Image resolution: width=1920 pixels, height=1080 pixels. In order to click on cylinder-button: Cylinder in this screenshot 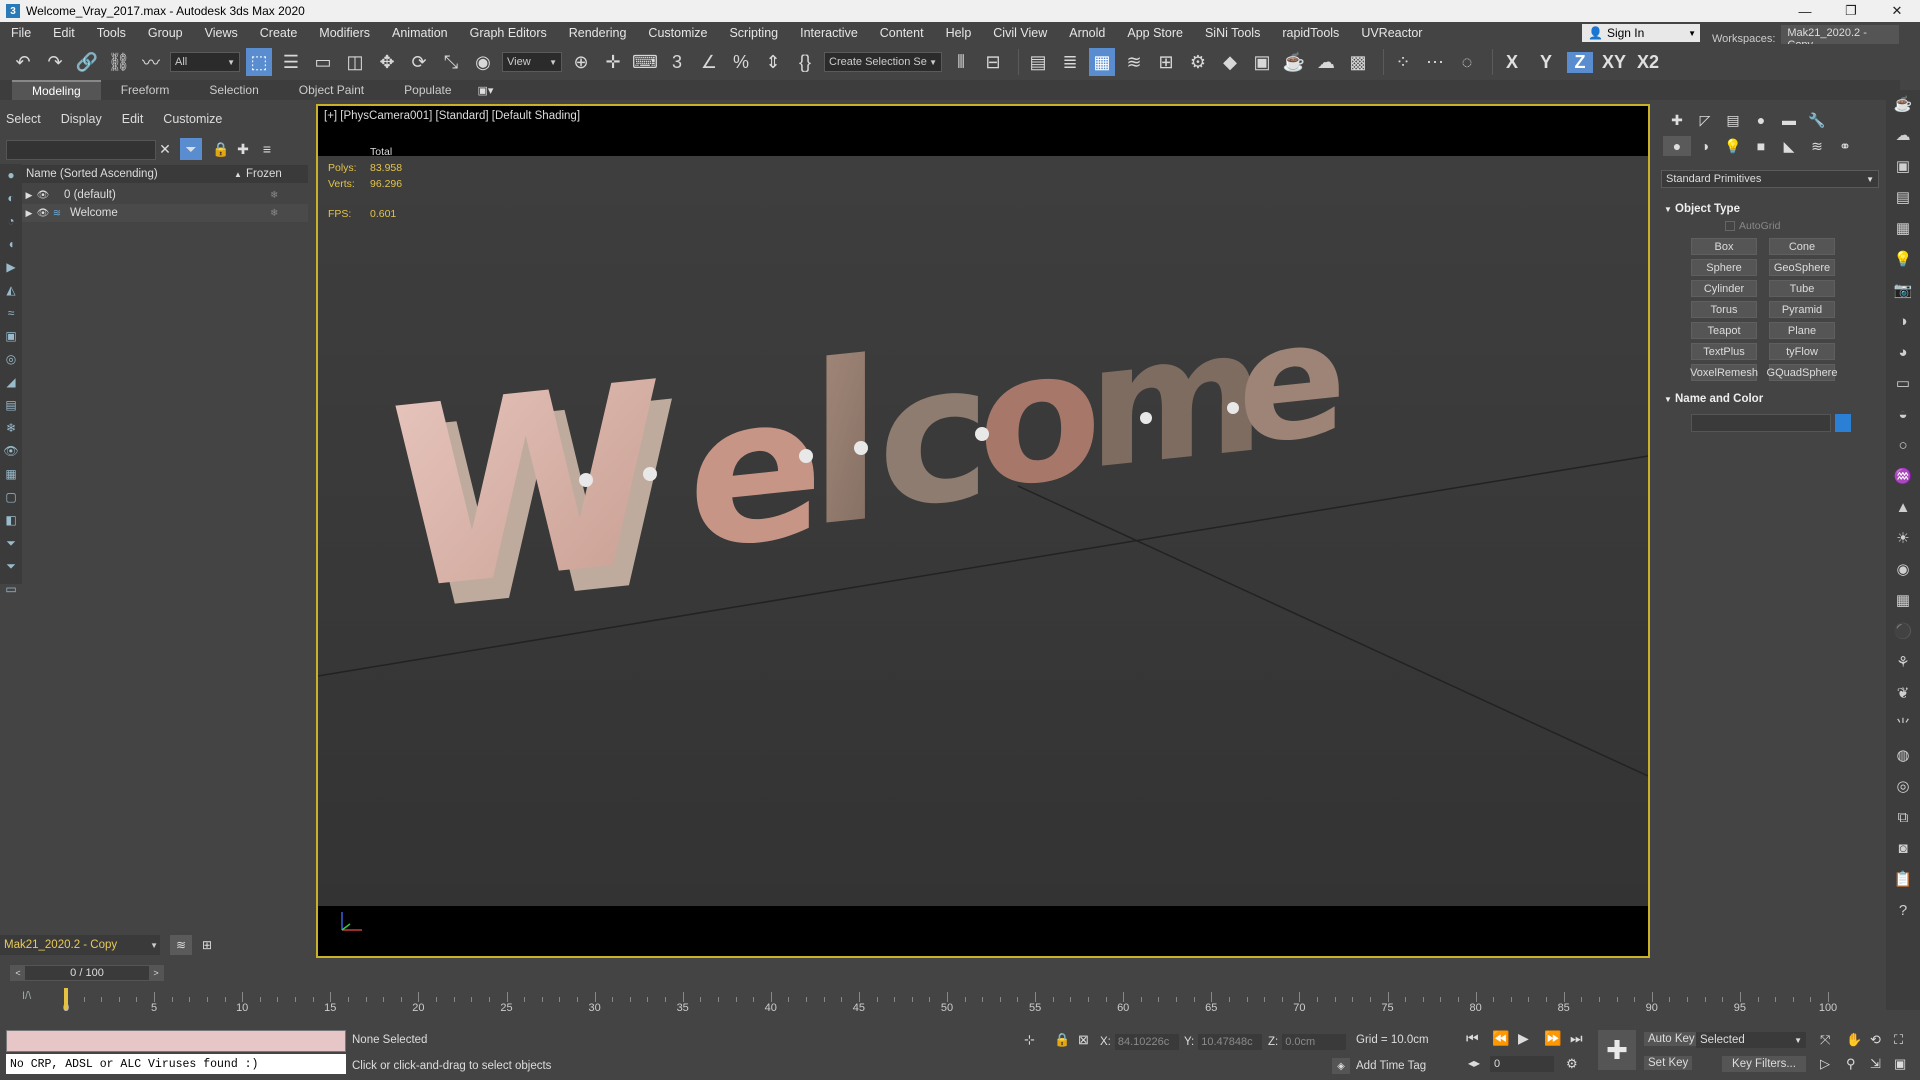, I will do `click(1724, 288)`.